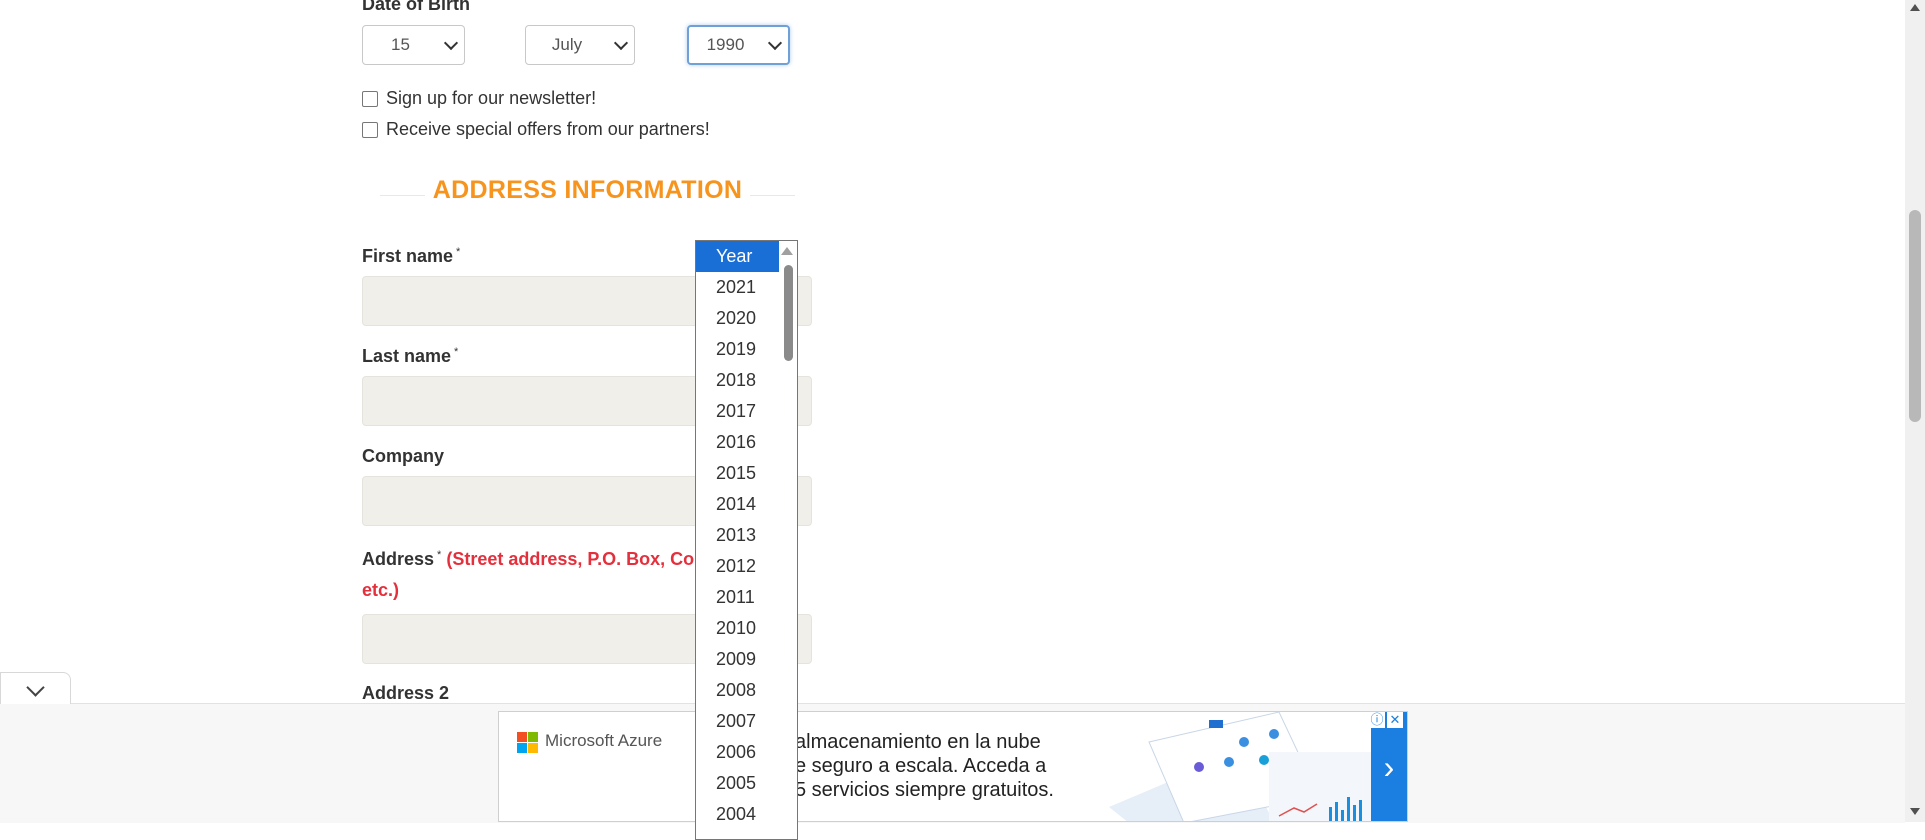 Image resolution: width=1925 pixels, height=840 pixels. I want to click on first-name-text: First name, so click(408, 256).